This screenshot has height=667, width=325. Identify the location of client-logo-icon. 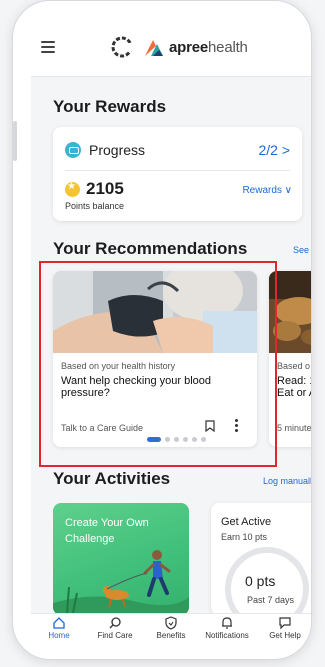
(122, 47).